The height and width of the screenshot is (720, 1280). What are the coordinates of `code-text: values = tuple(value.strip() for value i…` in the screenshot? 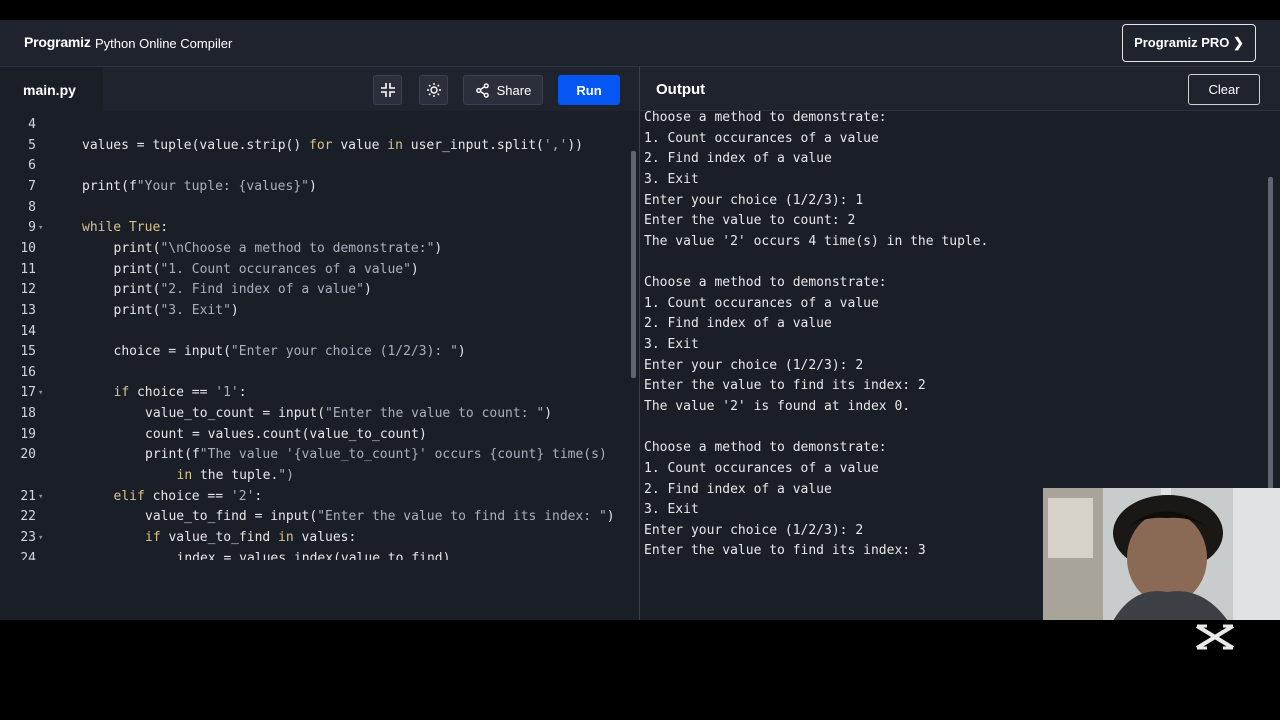 It's located at (332, 145).